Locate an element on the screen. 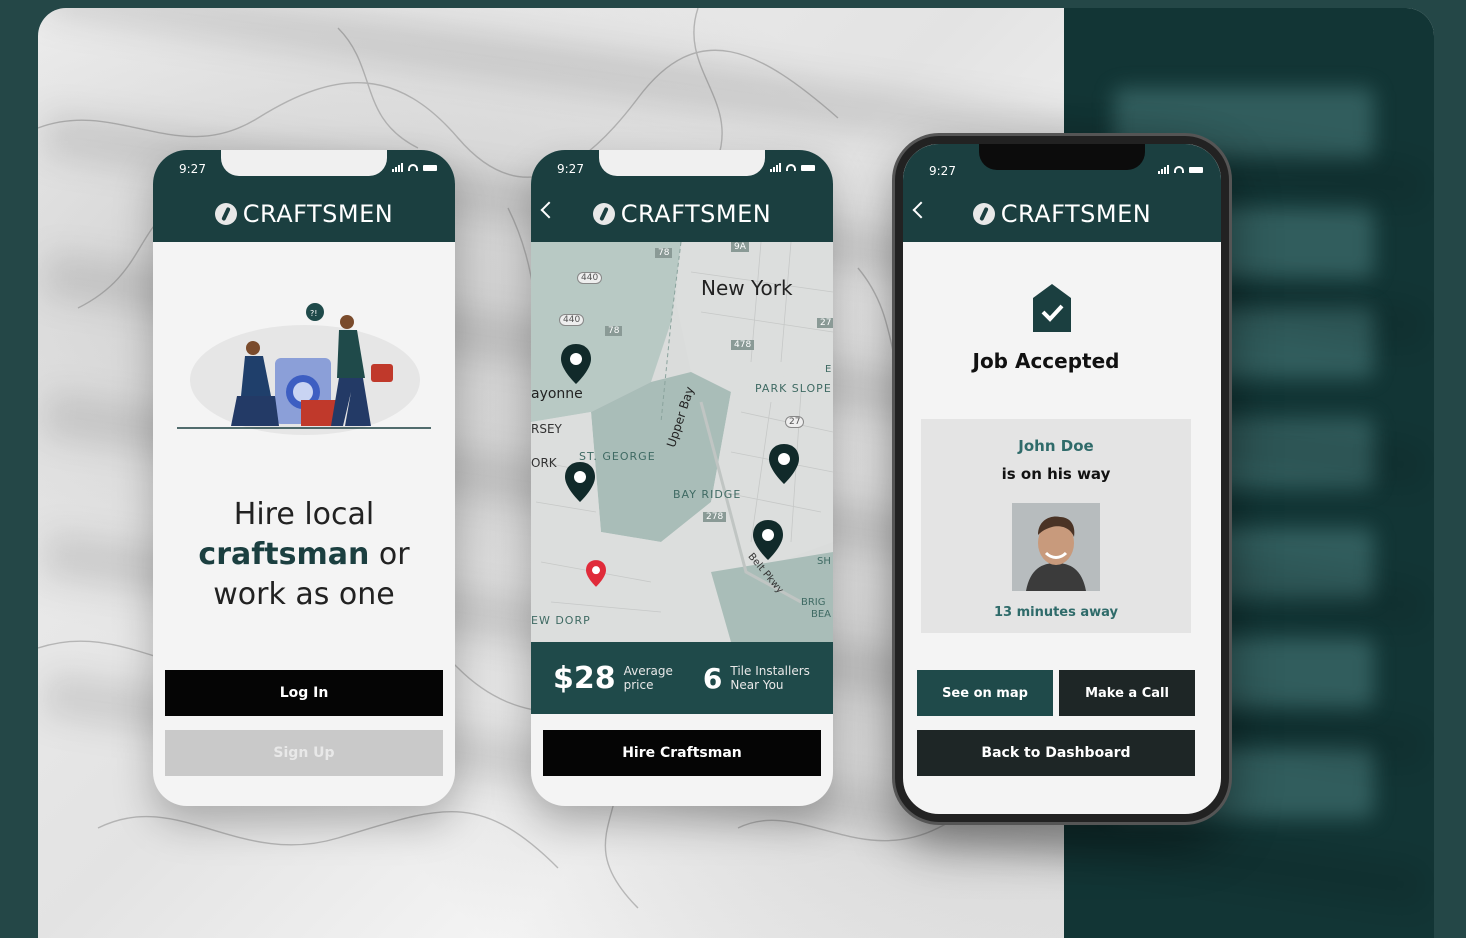  current-location-pin-icon is located at coordinates (596, 573).